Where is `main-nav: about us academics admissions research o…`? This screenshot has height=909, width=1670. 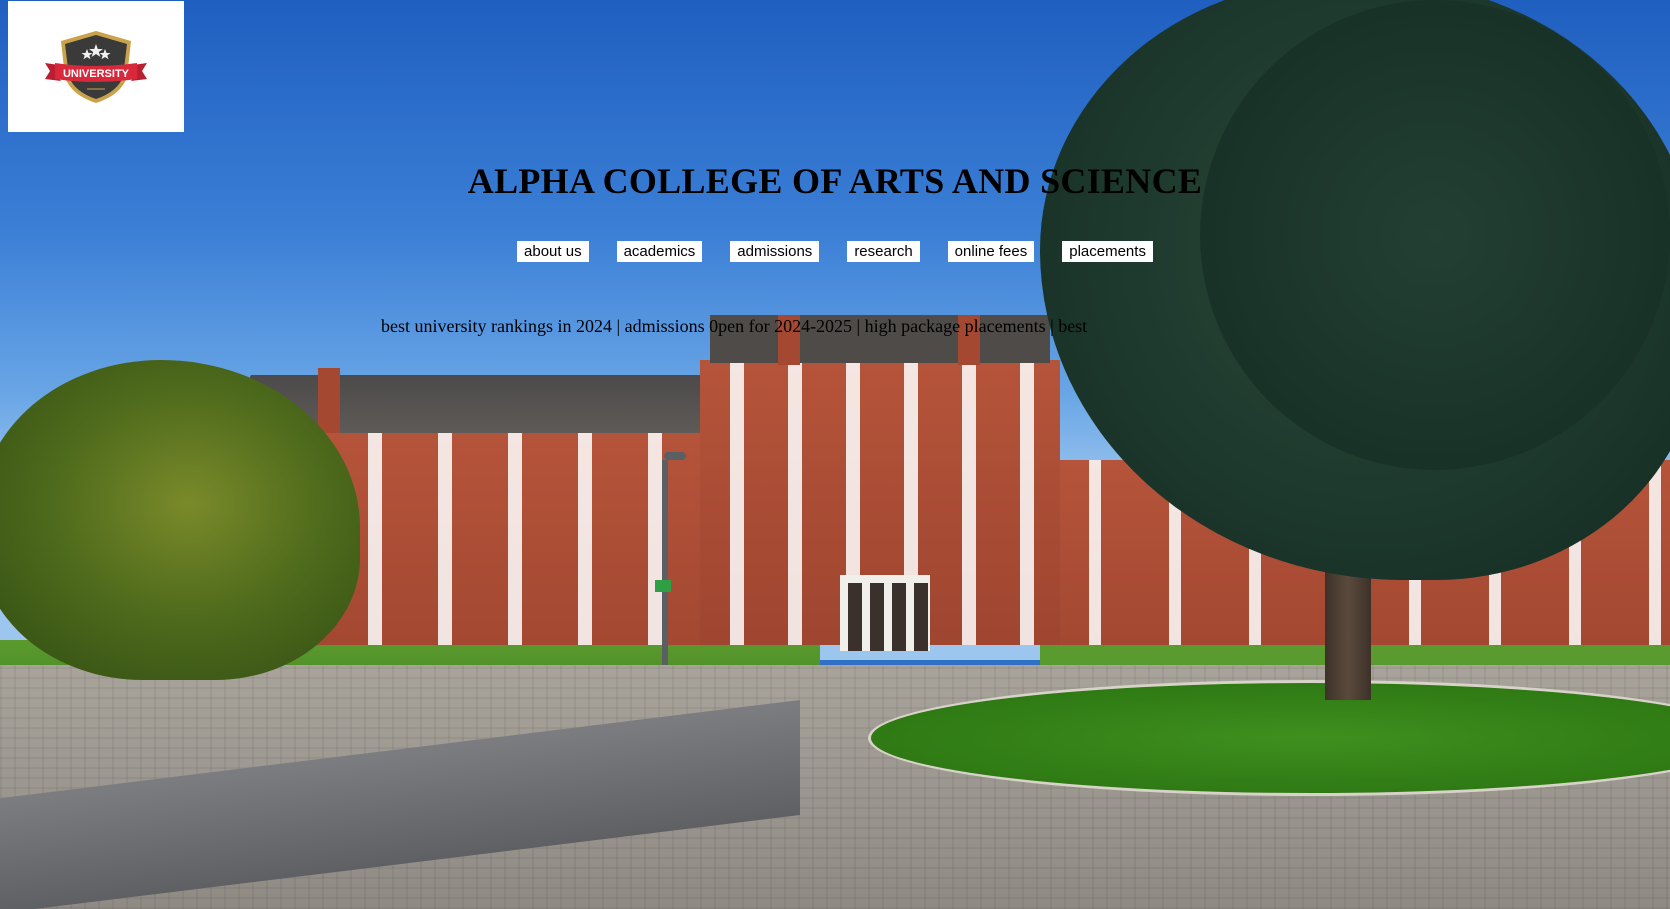 main-nav: about us academics admissions research o… is located at coordinates (835, 251).